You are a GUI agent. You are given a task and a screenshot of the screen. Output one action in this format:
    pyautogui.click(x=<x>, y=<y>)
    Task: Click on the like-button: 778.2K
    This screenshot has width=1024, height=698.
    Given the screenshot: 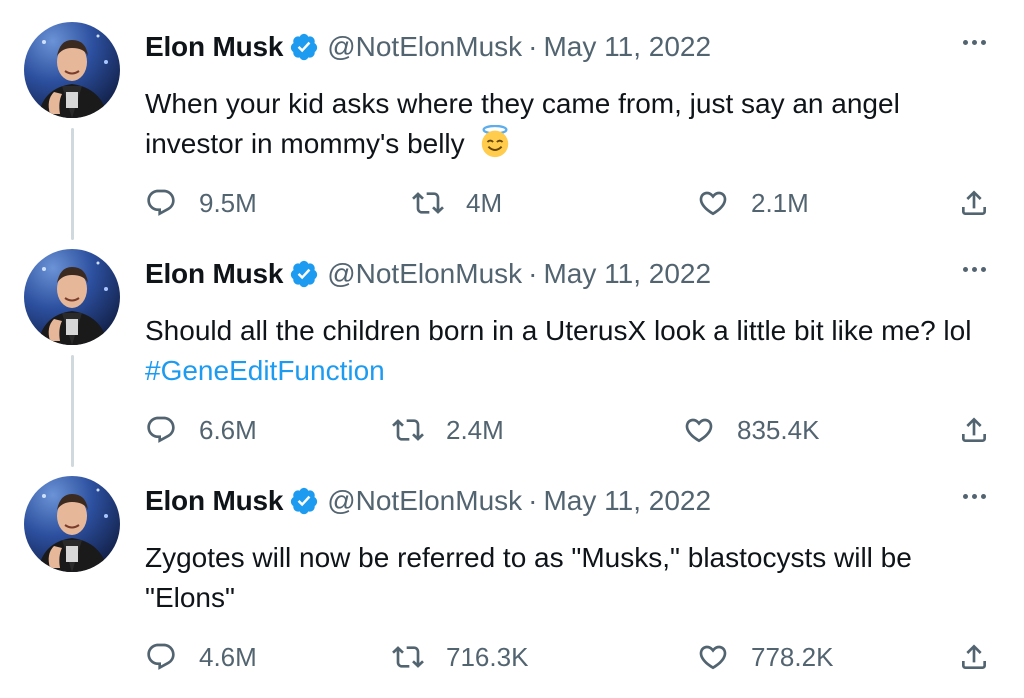 What is the action you would take?
    pyautogui.click(x=765, y=657)
    